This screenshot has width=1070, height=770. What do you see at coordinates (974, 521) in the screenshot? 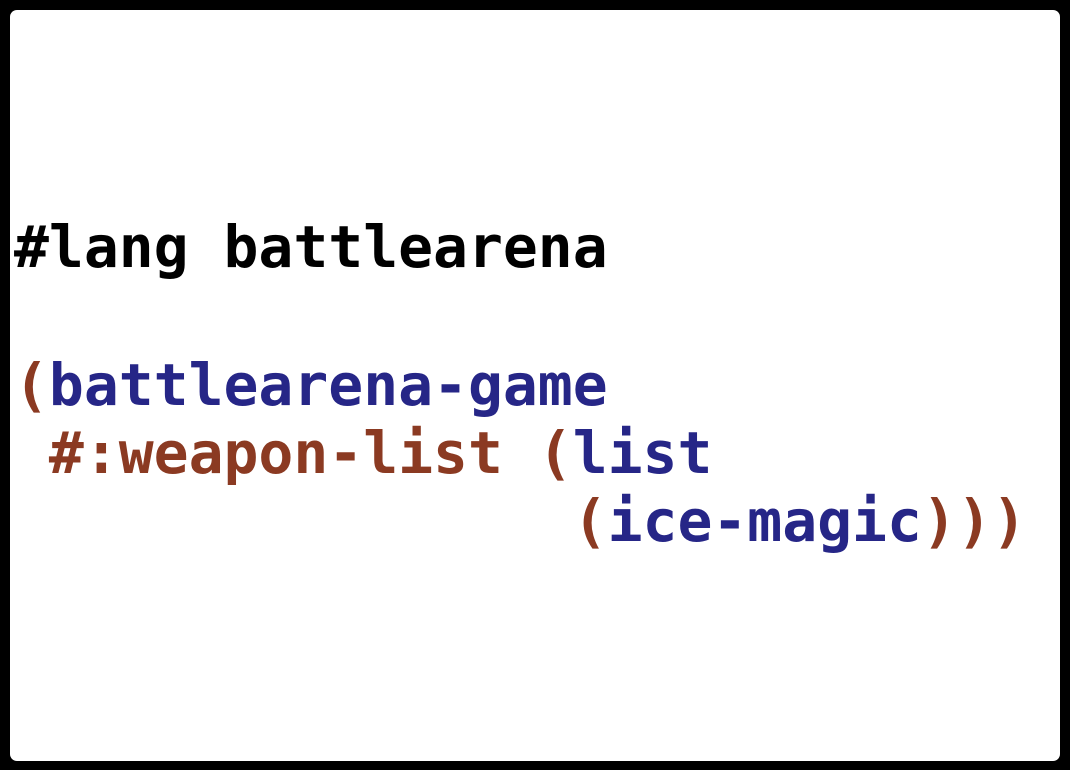
I see `close-parens: )))` at bounding box center [974, 521].